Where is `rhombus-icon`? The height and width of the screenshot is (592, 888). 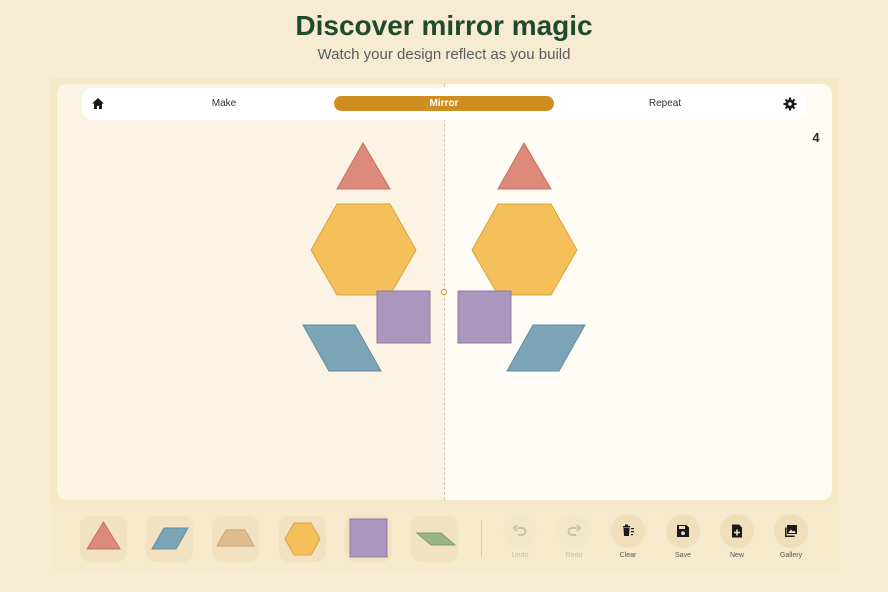 rhombus-icon is located at coordinates (170, 538).